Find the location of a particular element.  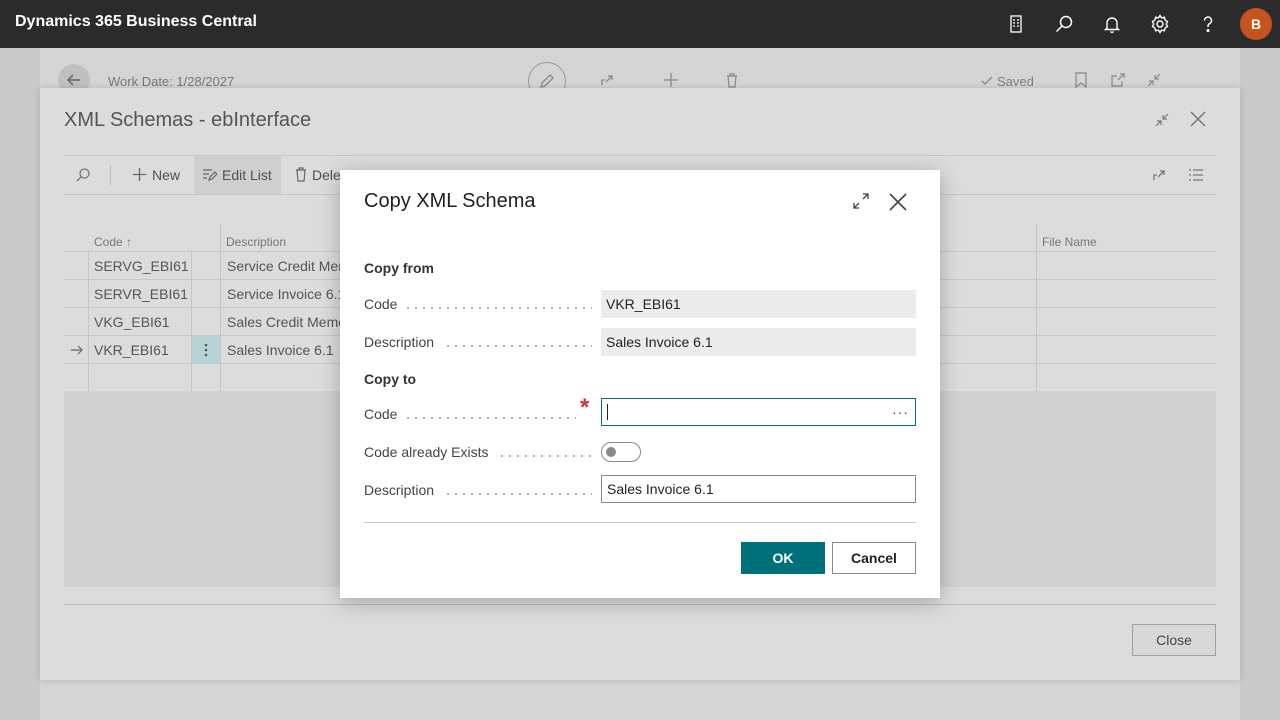

code-already-exists-label: Code already Exists is located at coordinates (478, 452).